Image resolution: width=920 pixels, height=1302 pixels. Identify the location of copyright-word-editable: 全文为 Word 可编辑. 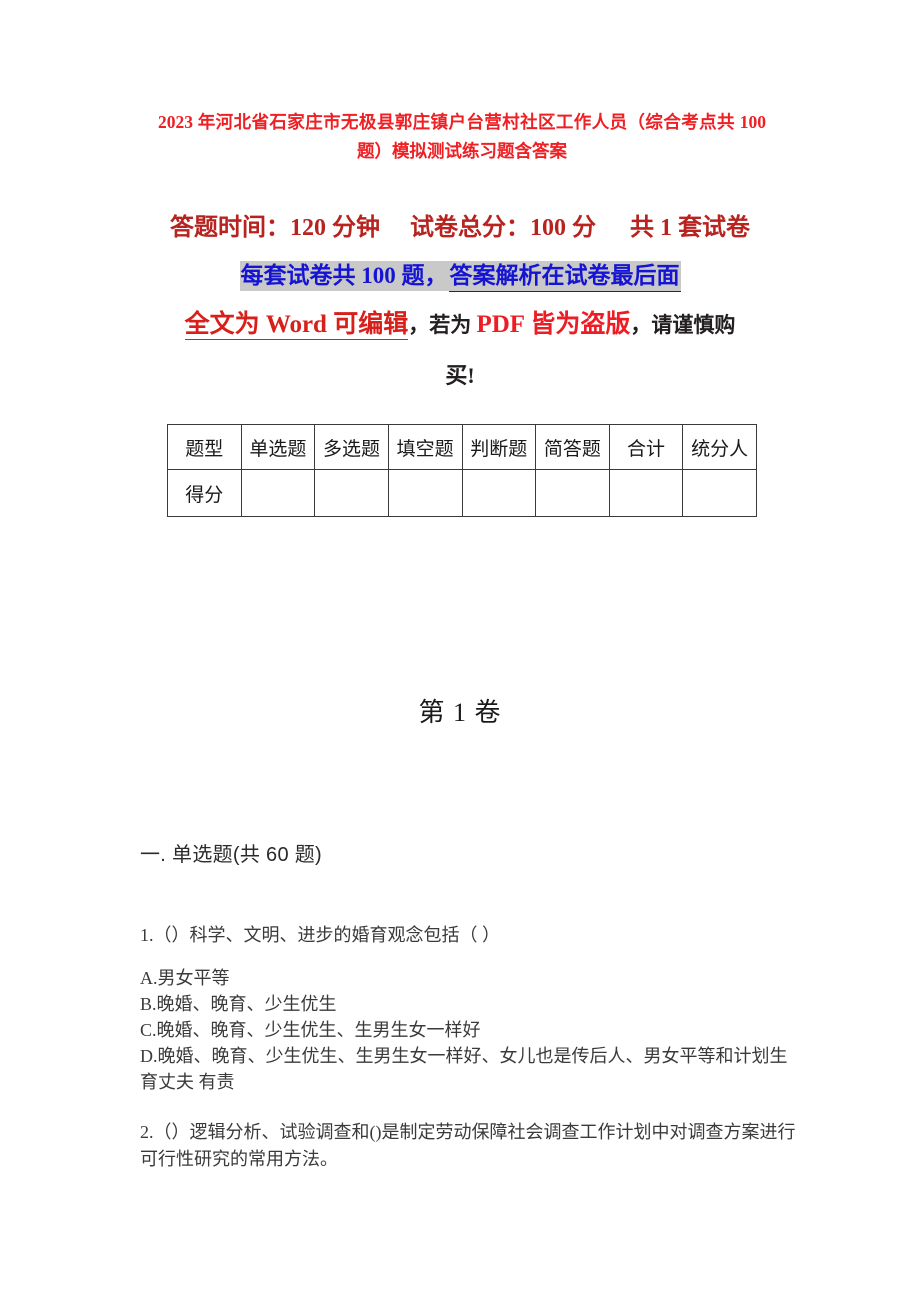
(296, 325).